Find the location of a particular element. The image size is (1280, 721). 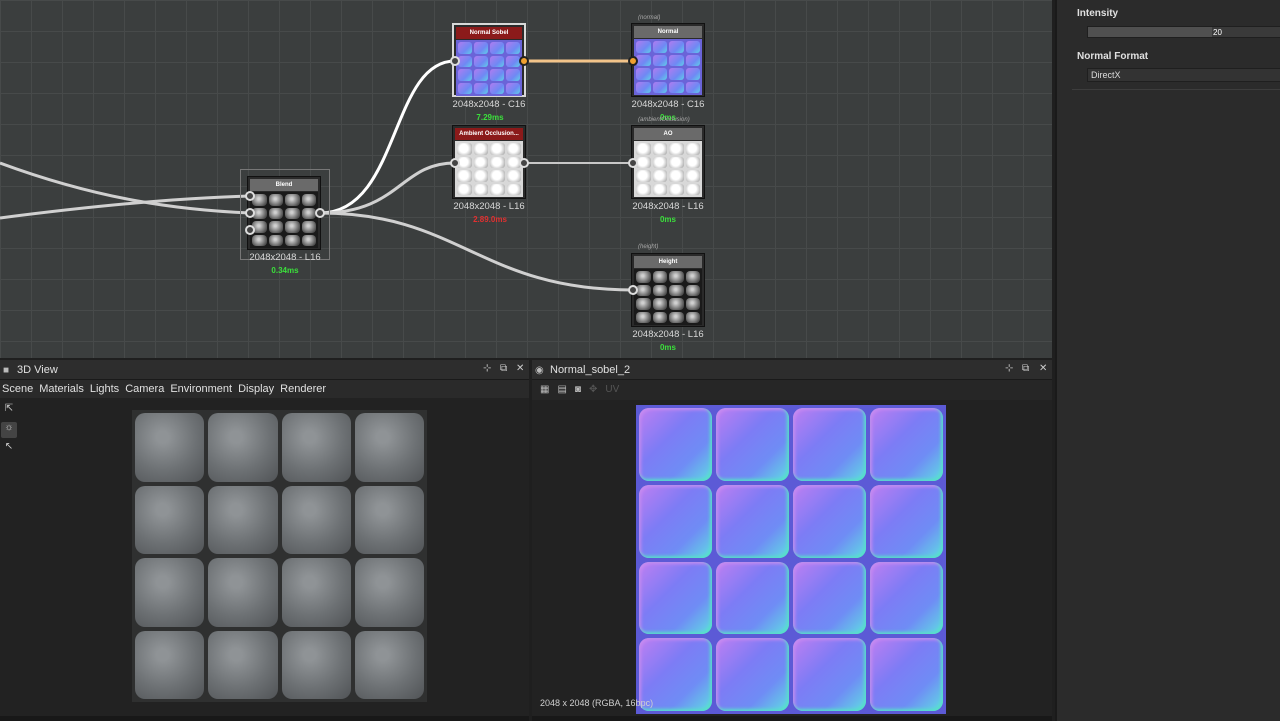

menu-camera: Camera is located at coordinates (144, 389).